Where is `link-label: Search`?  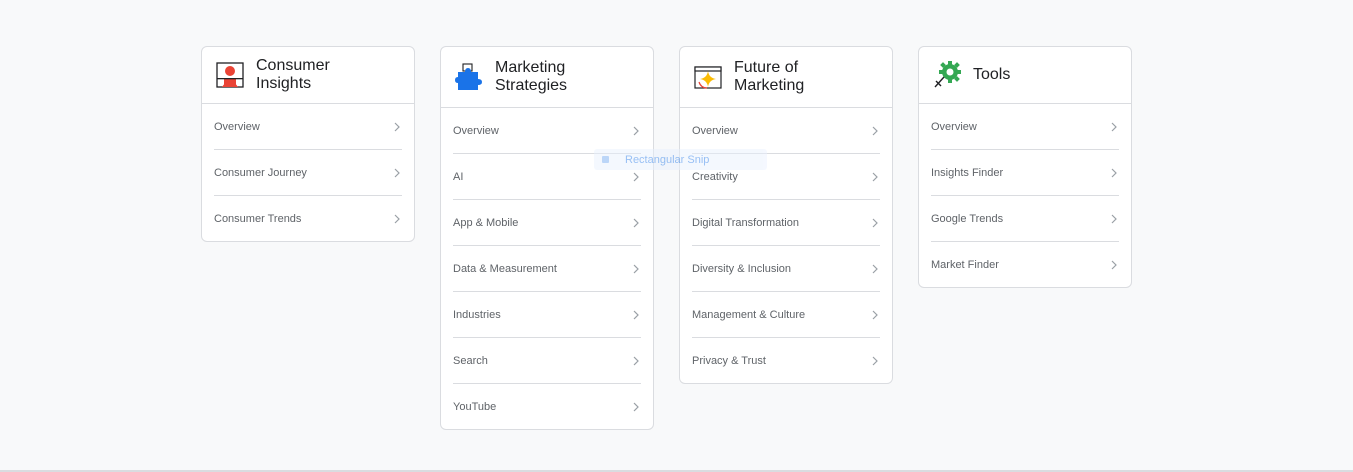 link-label: Search is located at coordinates (470, 360).